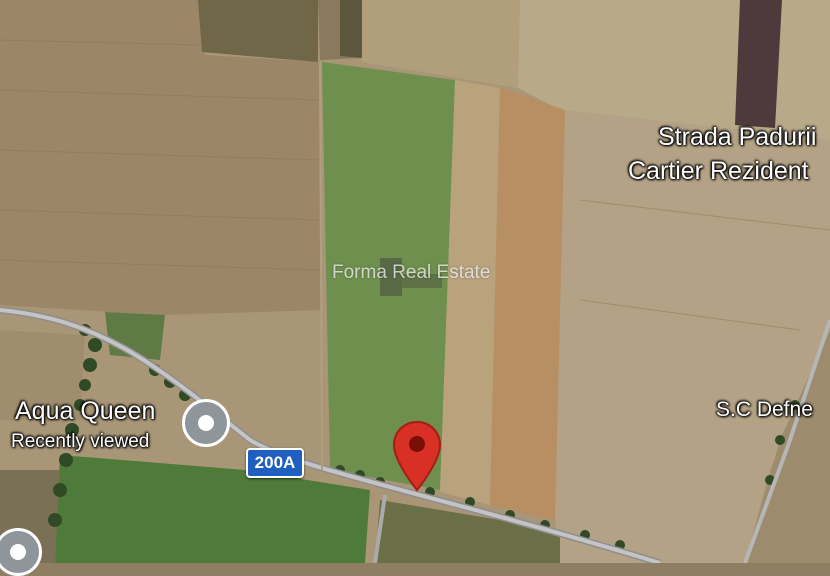 The height and width of the screenshot is (576, 830). Describe the element at coordinates (258, 31) in the screenshot. I see `field-dark-top` at that location.